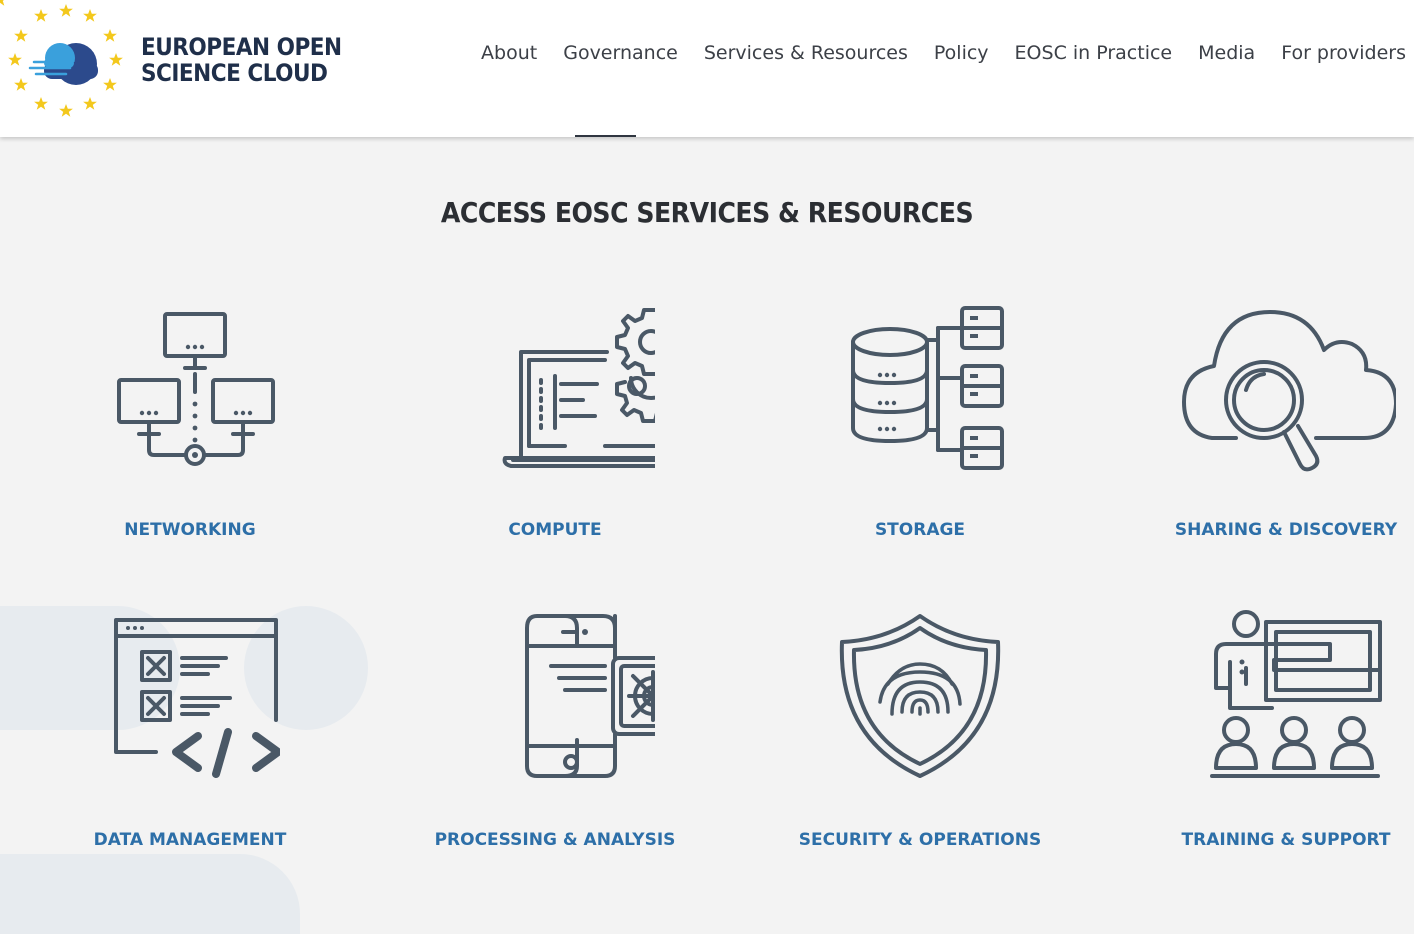  I want to click on card-networking: NETWORKING, so click(190, 425).